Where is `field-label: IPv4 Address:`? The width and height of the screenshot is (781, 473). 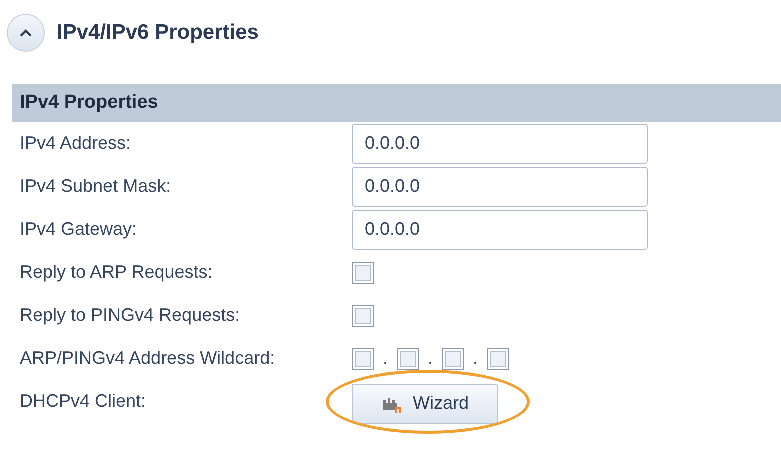
field-label: IPv4 Address: is located at coordinates (76, 143).